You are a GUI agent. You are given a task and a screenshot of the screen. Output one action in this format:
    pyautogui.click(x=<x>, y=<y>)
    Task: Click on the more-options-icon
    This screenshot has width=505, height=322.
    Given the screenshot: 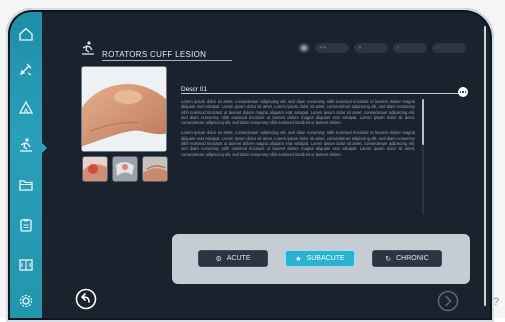 What is the action you would take?
    pyautogui.click(x=463, y=92)
    